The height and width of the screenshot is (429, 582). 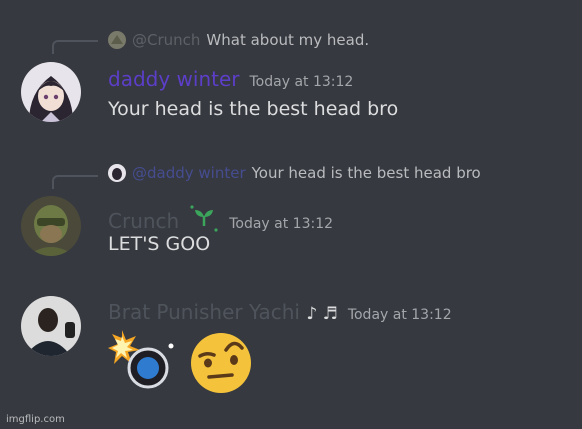 I want to click on avatar, so click(x=51, y=326).